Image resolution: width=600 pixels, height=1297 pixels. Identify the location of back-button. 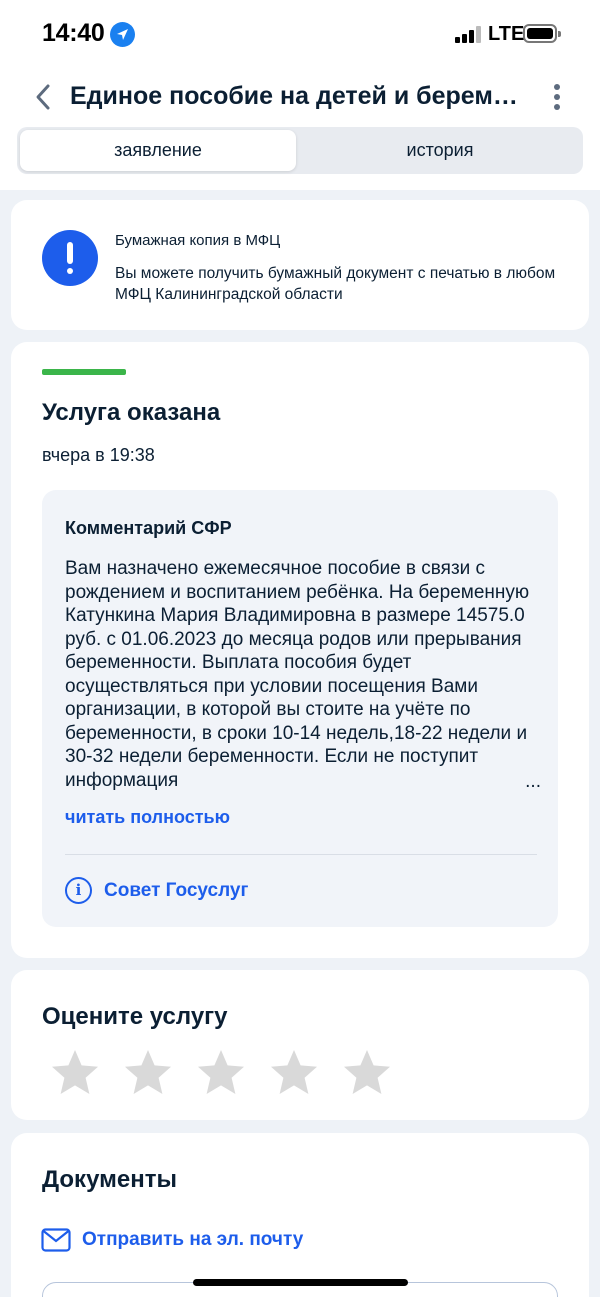
(46, 97).